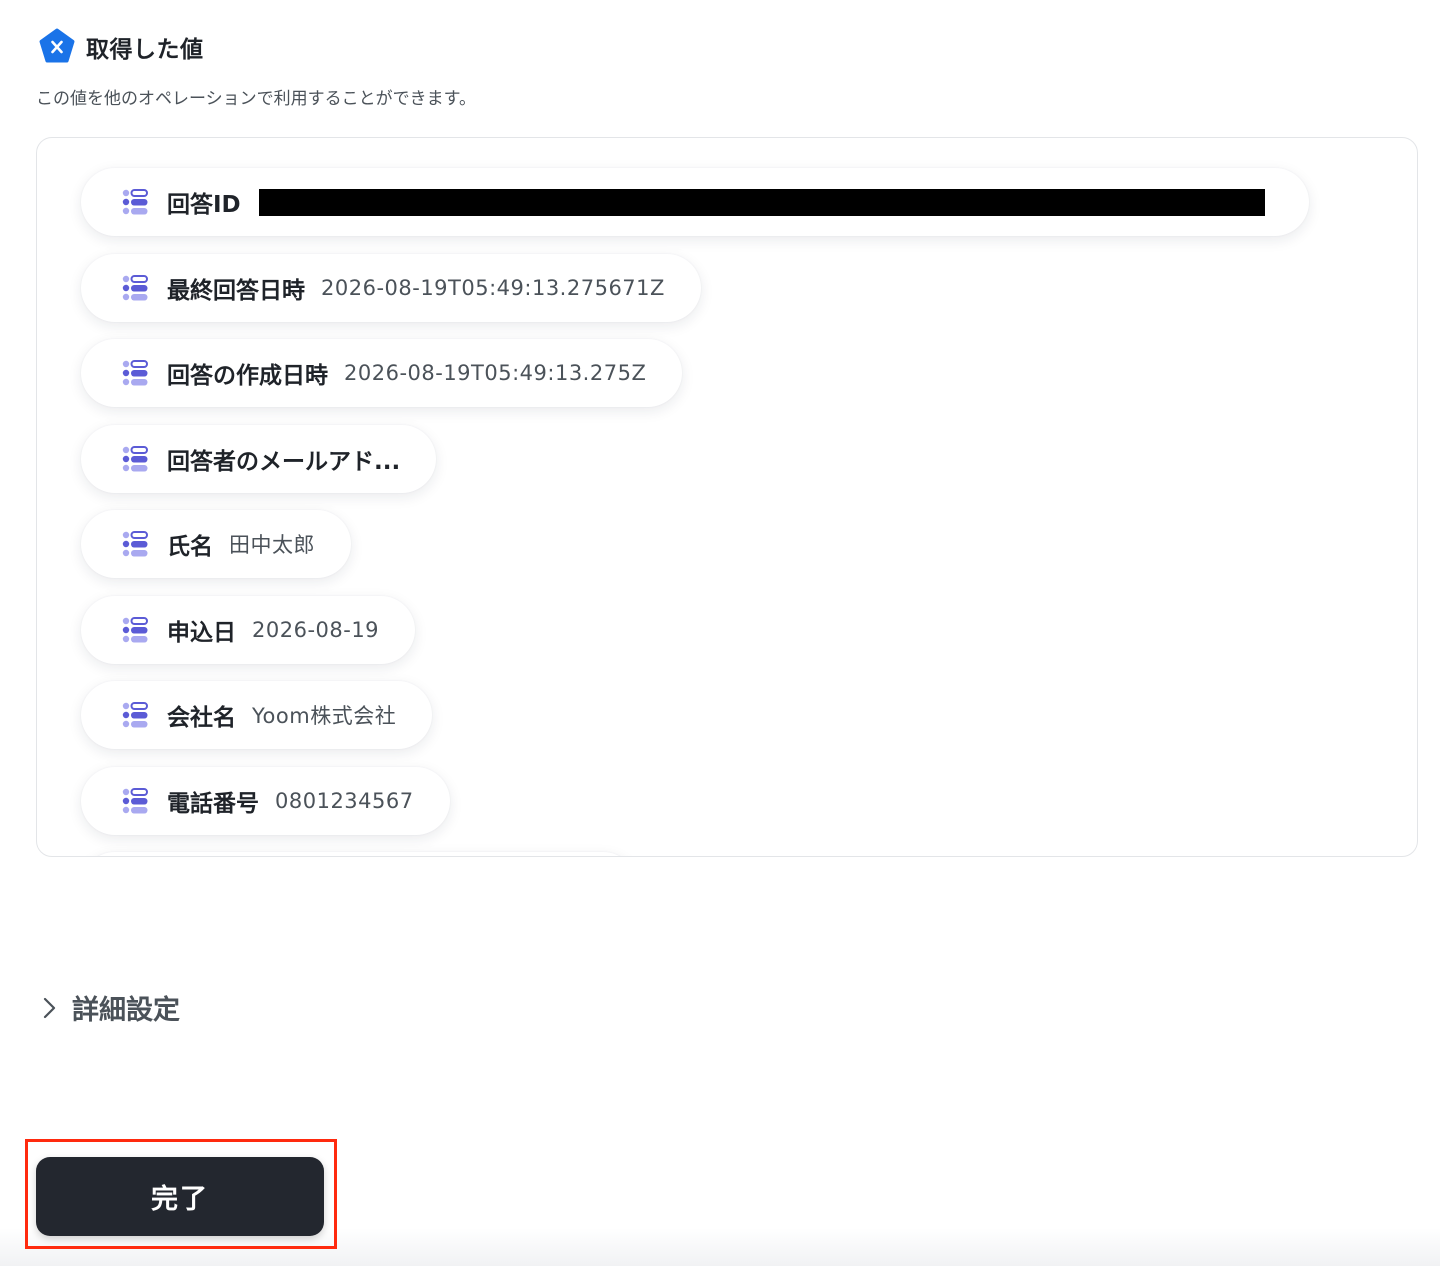 This screenshot has width=1440, height=1266. Describe the element at coordinates (272, 545) in the screenshot. I see `variable-value: 田中太郎` at that location.